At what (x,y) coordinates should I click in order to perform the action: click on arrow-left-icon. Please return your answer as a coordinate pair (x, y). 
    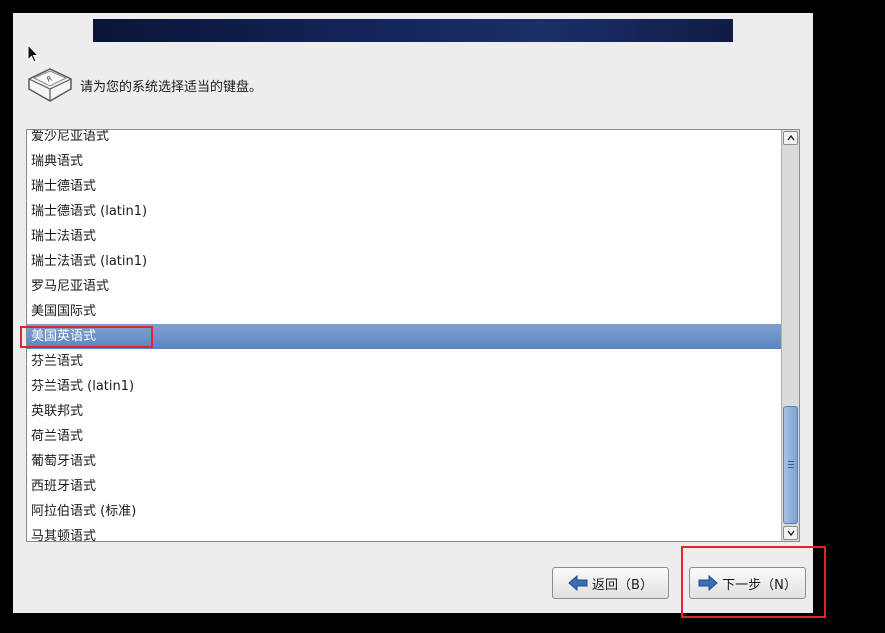
    Looking at the image, I should click on (578, 583).